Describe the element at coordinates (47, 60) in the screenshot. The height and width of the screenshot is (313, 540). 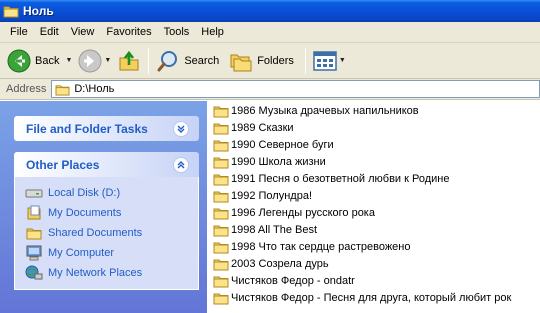
I see `back-label: Back` at that location.